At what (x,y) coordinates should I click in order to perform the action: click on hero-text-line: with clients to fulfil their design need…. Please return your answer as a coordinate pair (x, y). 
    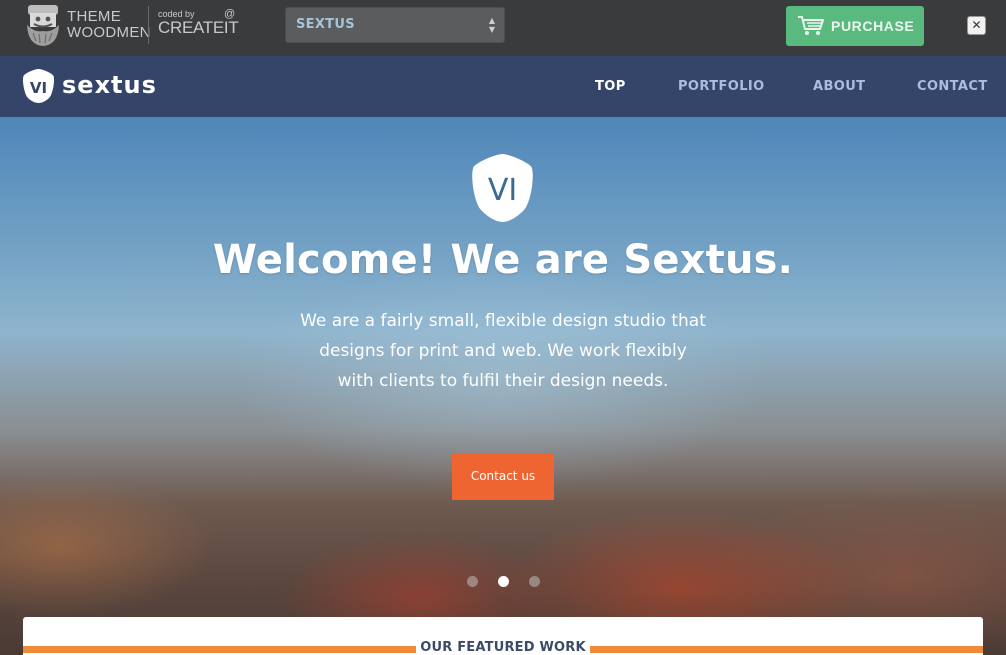
    Looking at the image, I should click on (503, 381).